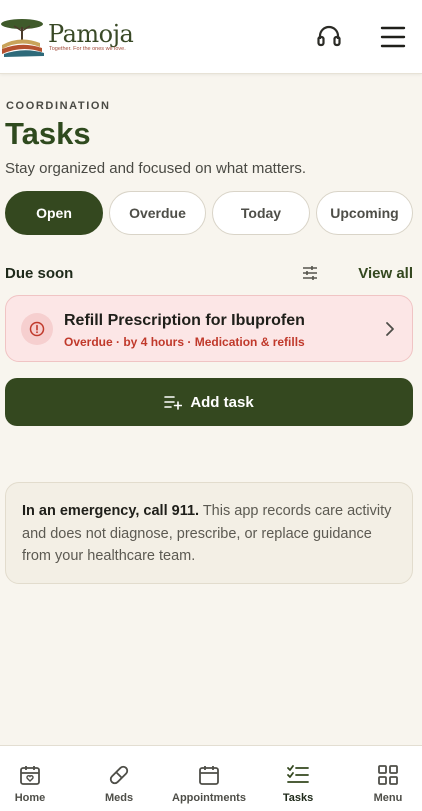 The width and height of the screenshot is (422, 811). Describe the element at coordinates (222, 402) in the screenshot. I see `add-task-label: Add task` at that location.